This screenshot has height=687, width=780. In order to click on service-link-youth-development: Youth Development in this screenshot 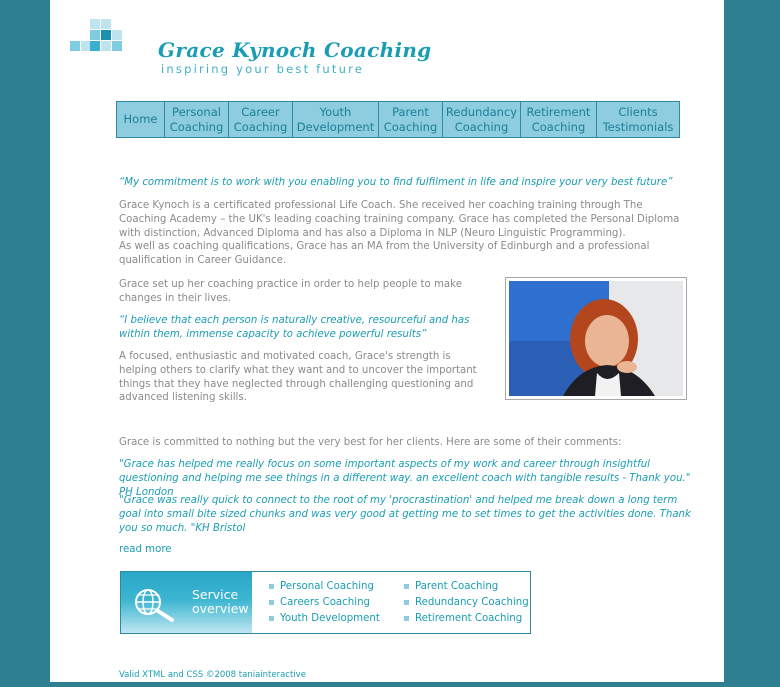, I will do `click(324, 619)`.